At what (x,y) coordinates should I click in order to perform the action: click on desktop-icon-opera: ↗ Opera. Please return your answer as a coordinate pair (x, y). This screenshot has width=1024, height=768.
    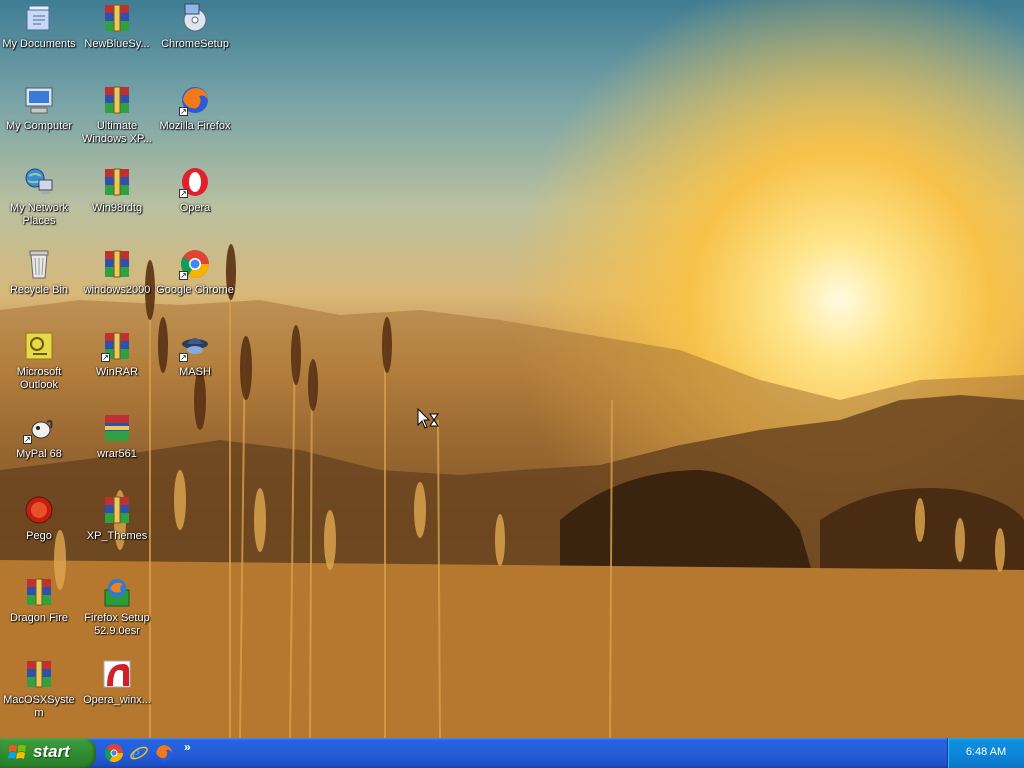
    Looking at the image, I should click on (195, 205).